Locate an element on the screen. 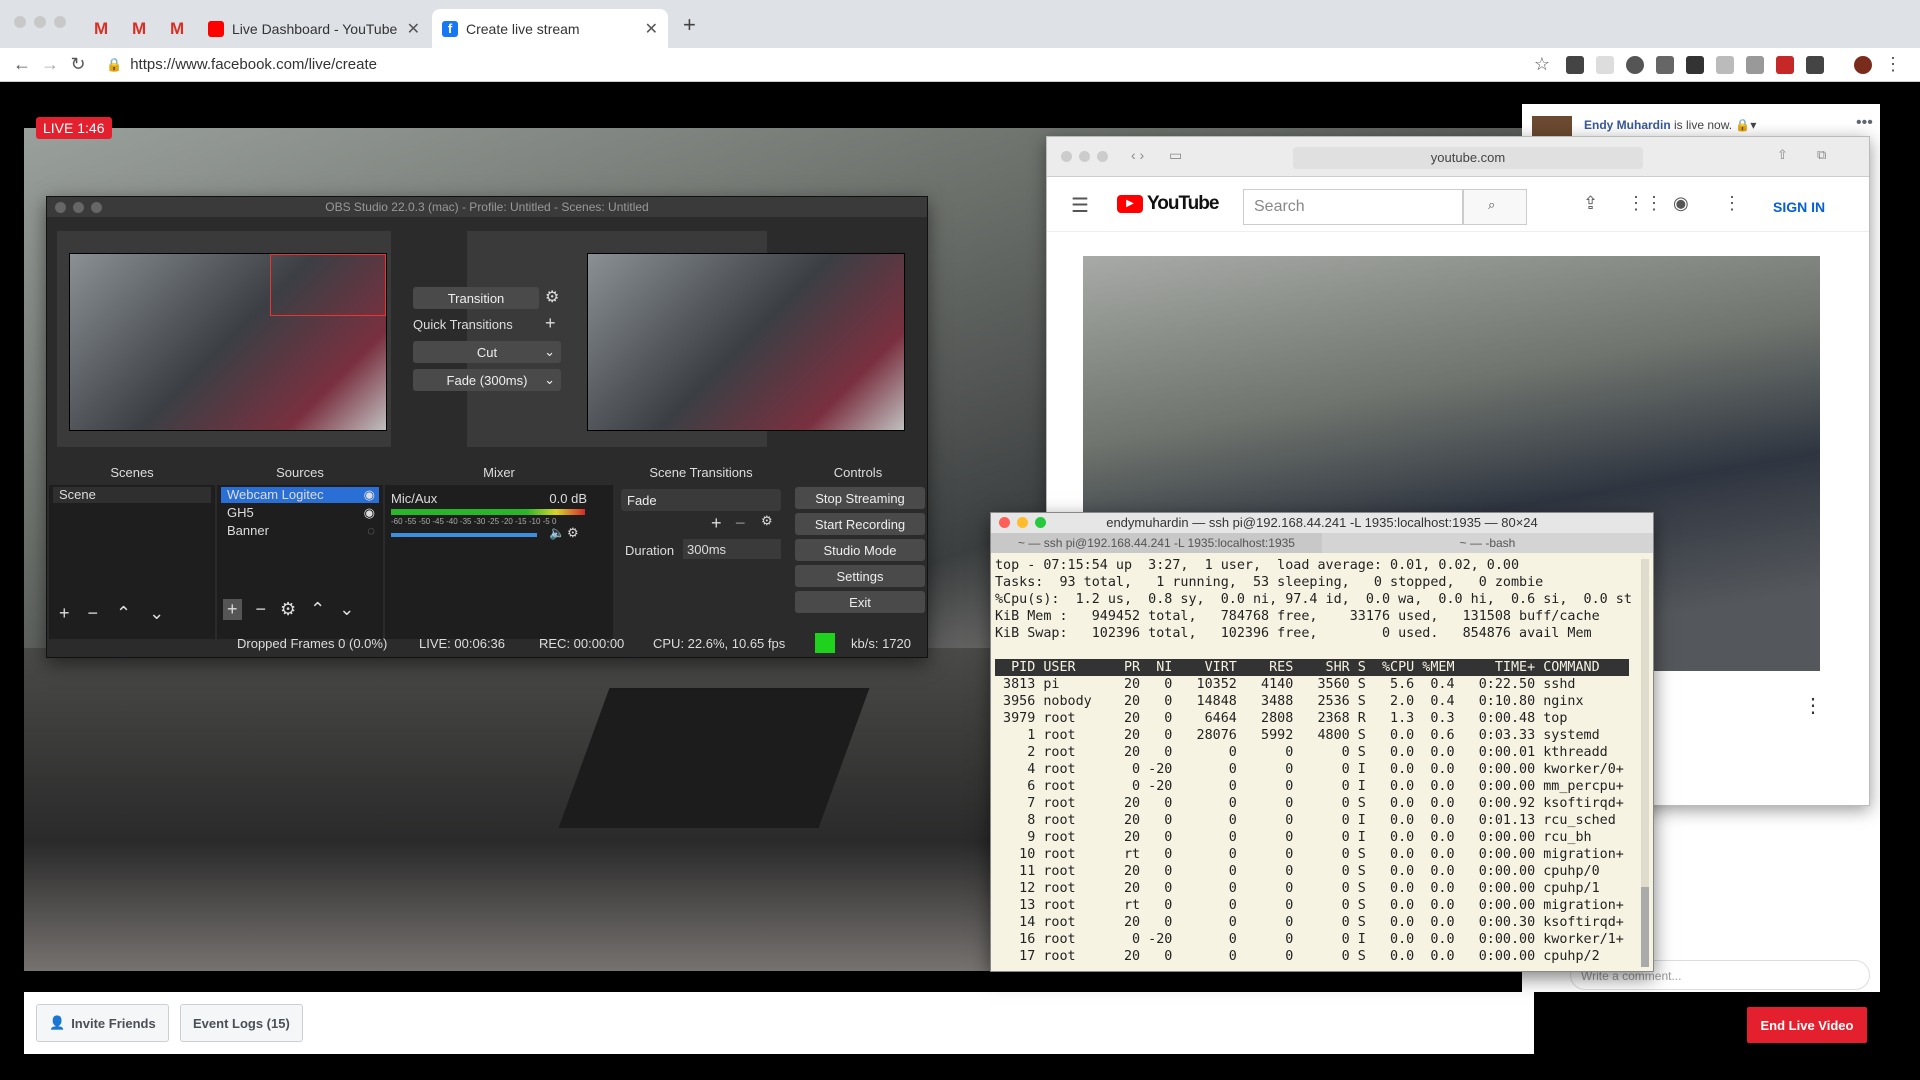  url-field: https://www.facebook.com/live/create is located at coordinates (253, 64).